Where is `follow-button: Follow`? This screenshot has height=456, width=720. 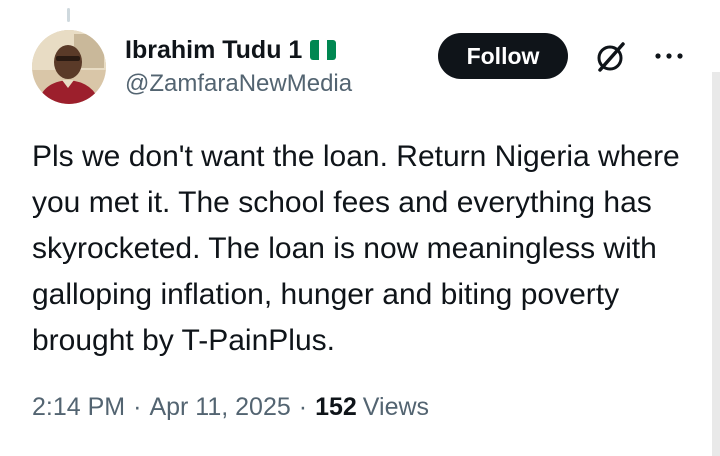
follow-button: Follow is located at coordinates (503, 56).